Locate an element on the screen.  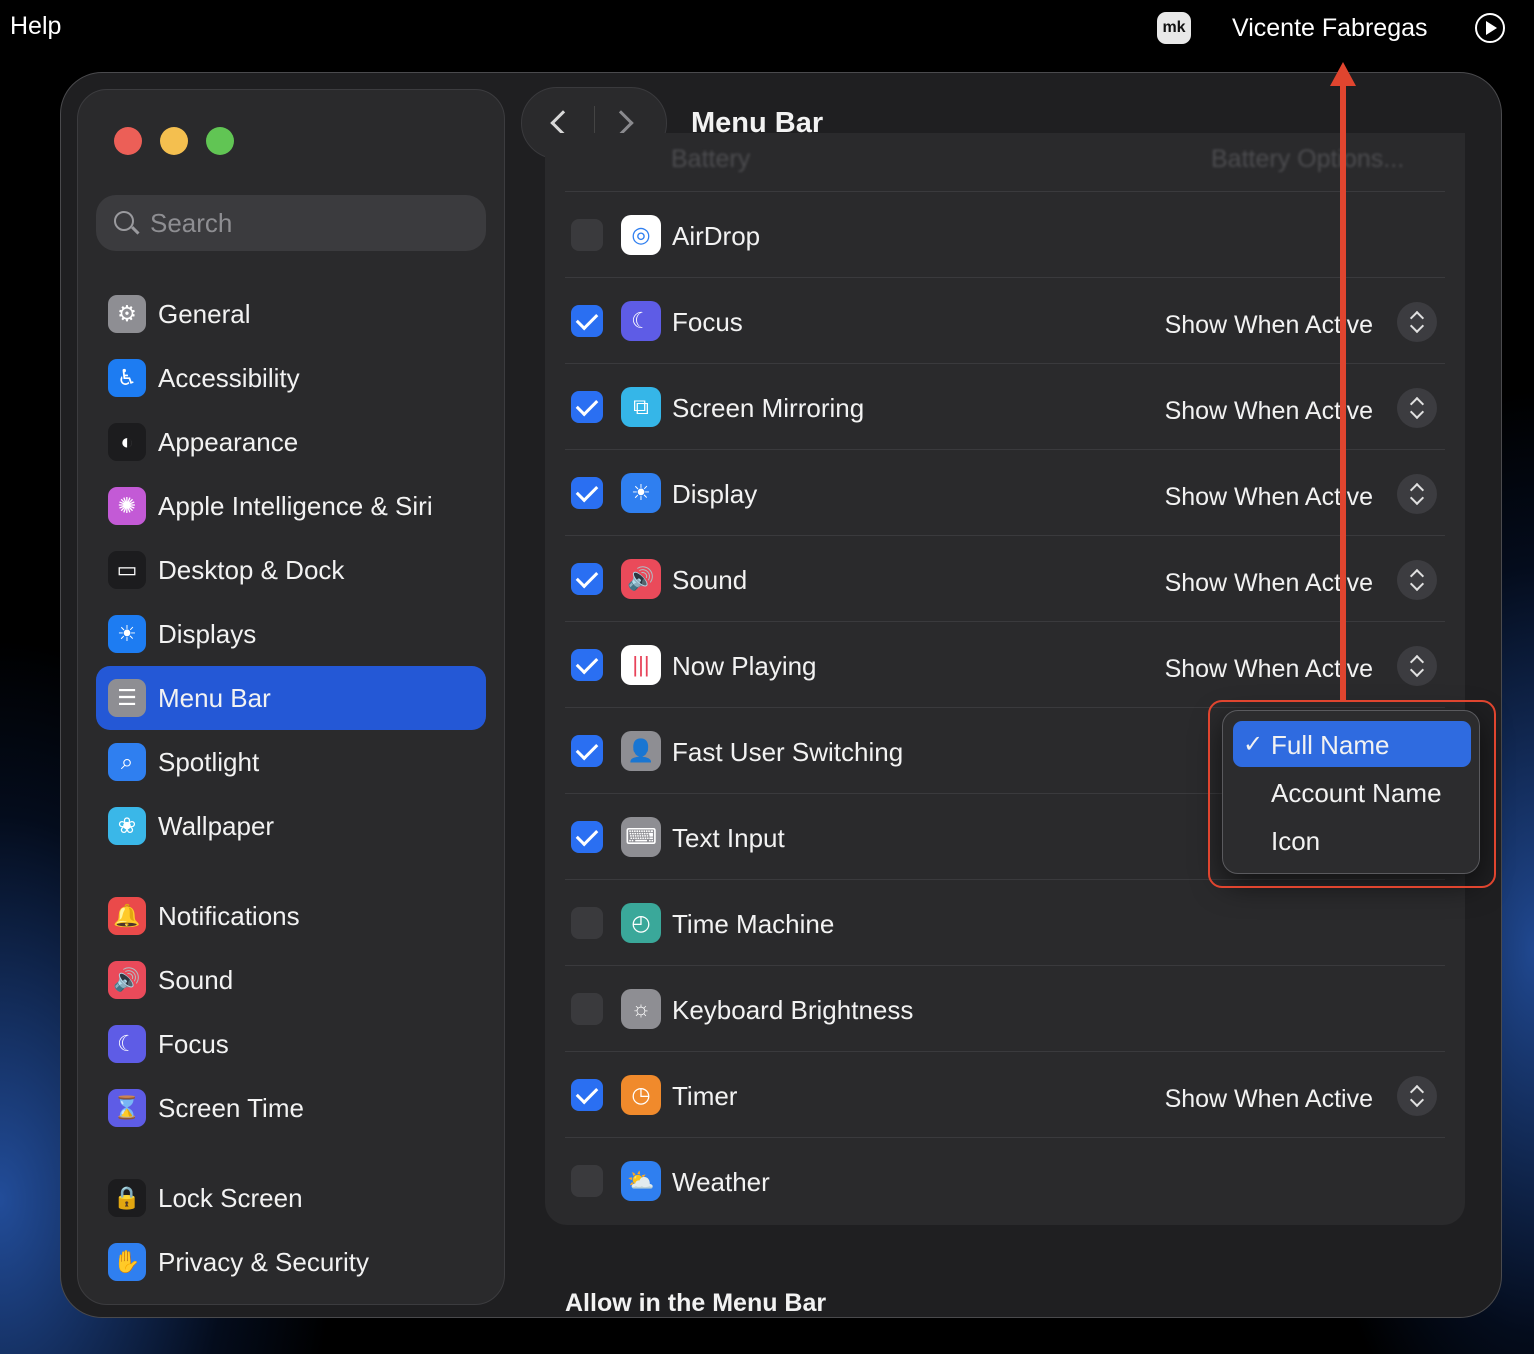
search-field is located at coordinates (291, 223).